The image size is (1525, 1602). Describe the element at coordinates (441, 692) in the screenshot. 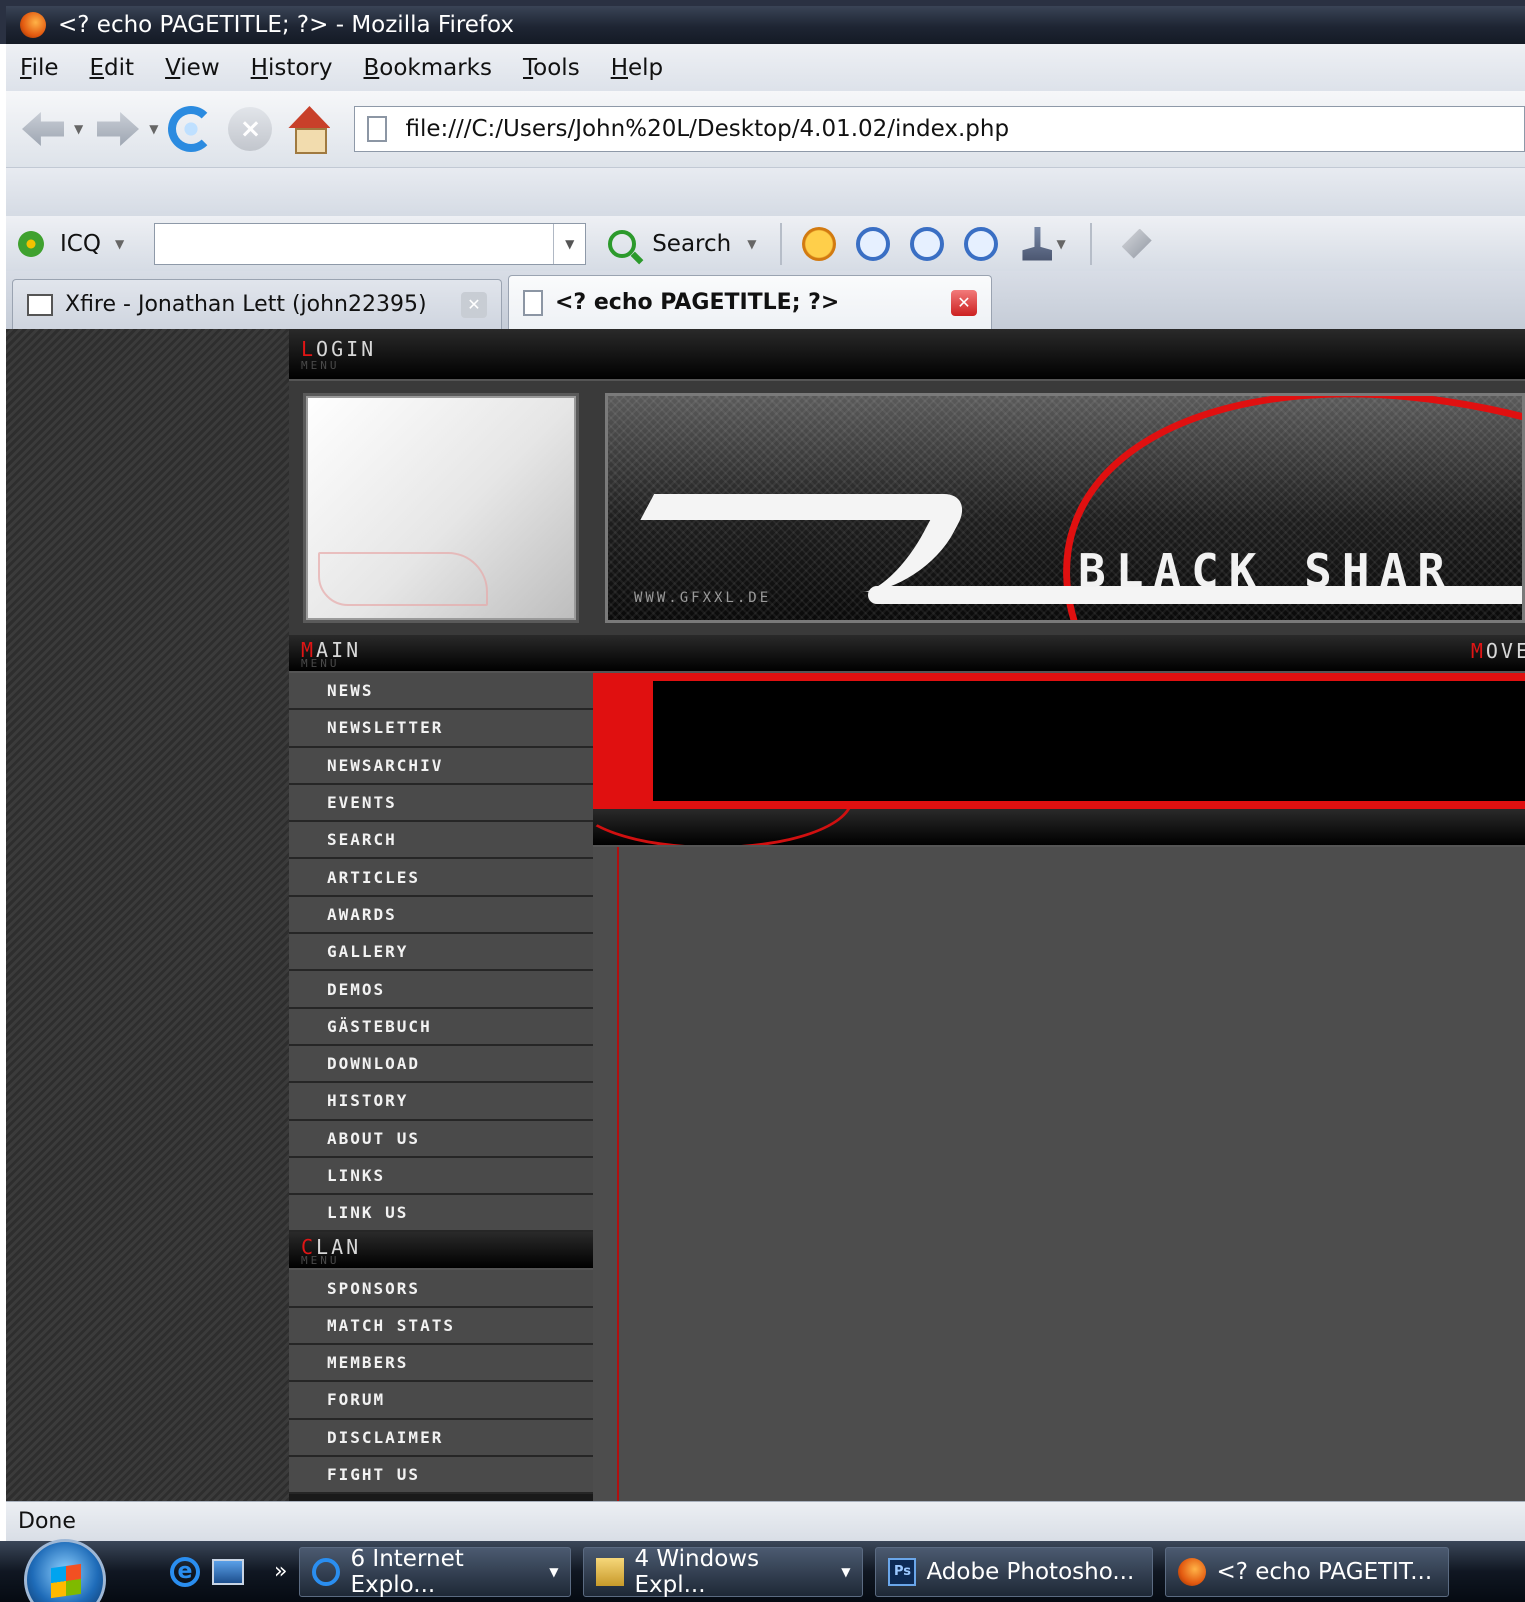

I see `main-menu-item-news: NEWS` at that location.